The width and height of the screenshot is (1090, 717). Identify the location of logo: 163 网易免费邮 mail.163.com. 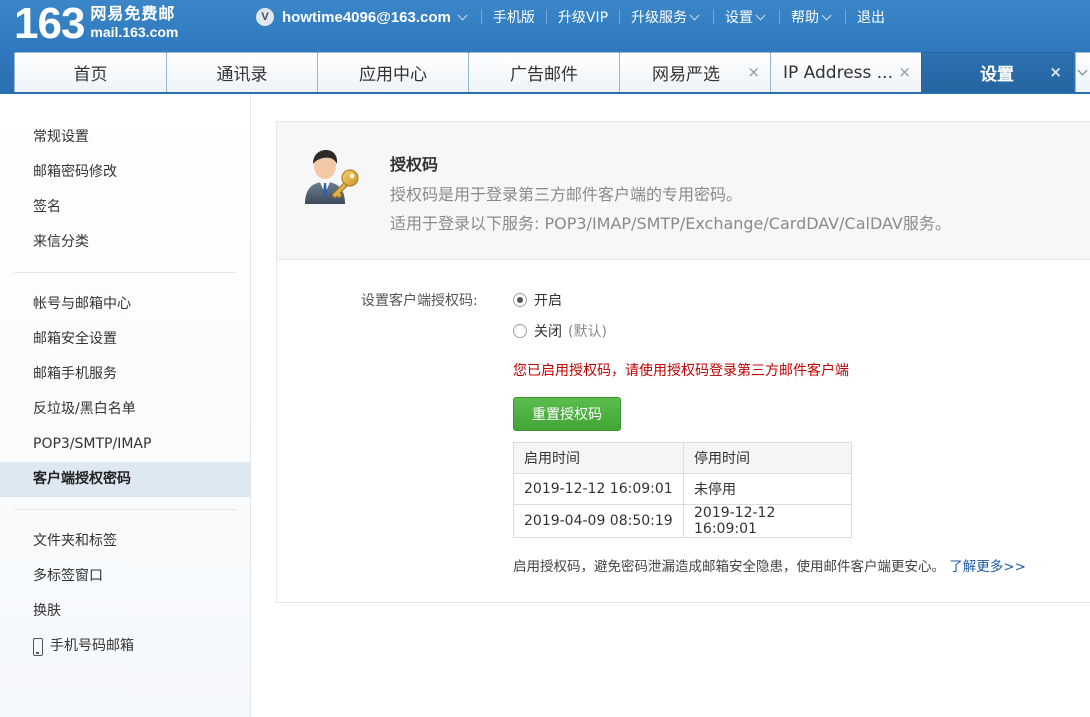
(96, 24).